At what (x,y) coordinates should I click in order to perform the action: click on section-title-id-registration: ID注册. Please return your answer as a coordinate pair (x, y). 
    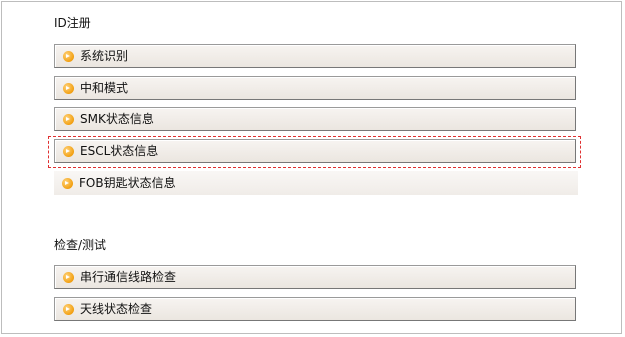
    Looking at the image, I should click on (72, 23).